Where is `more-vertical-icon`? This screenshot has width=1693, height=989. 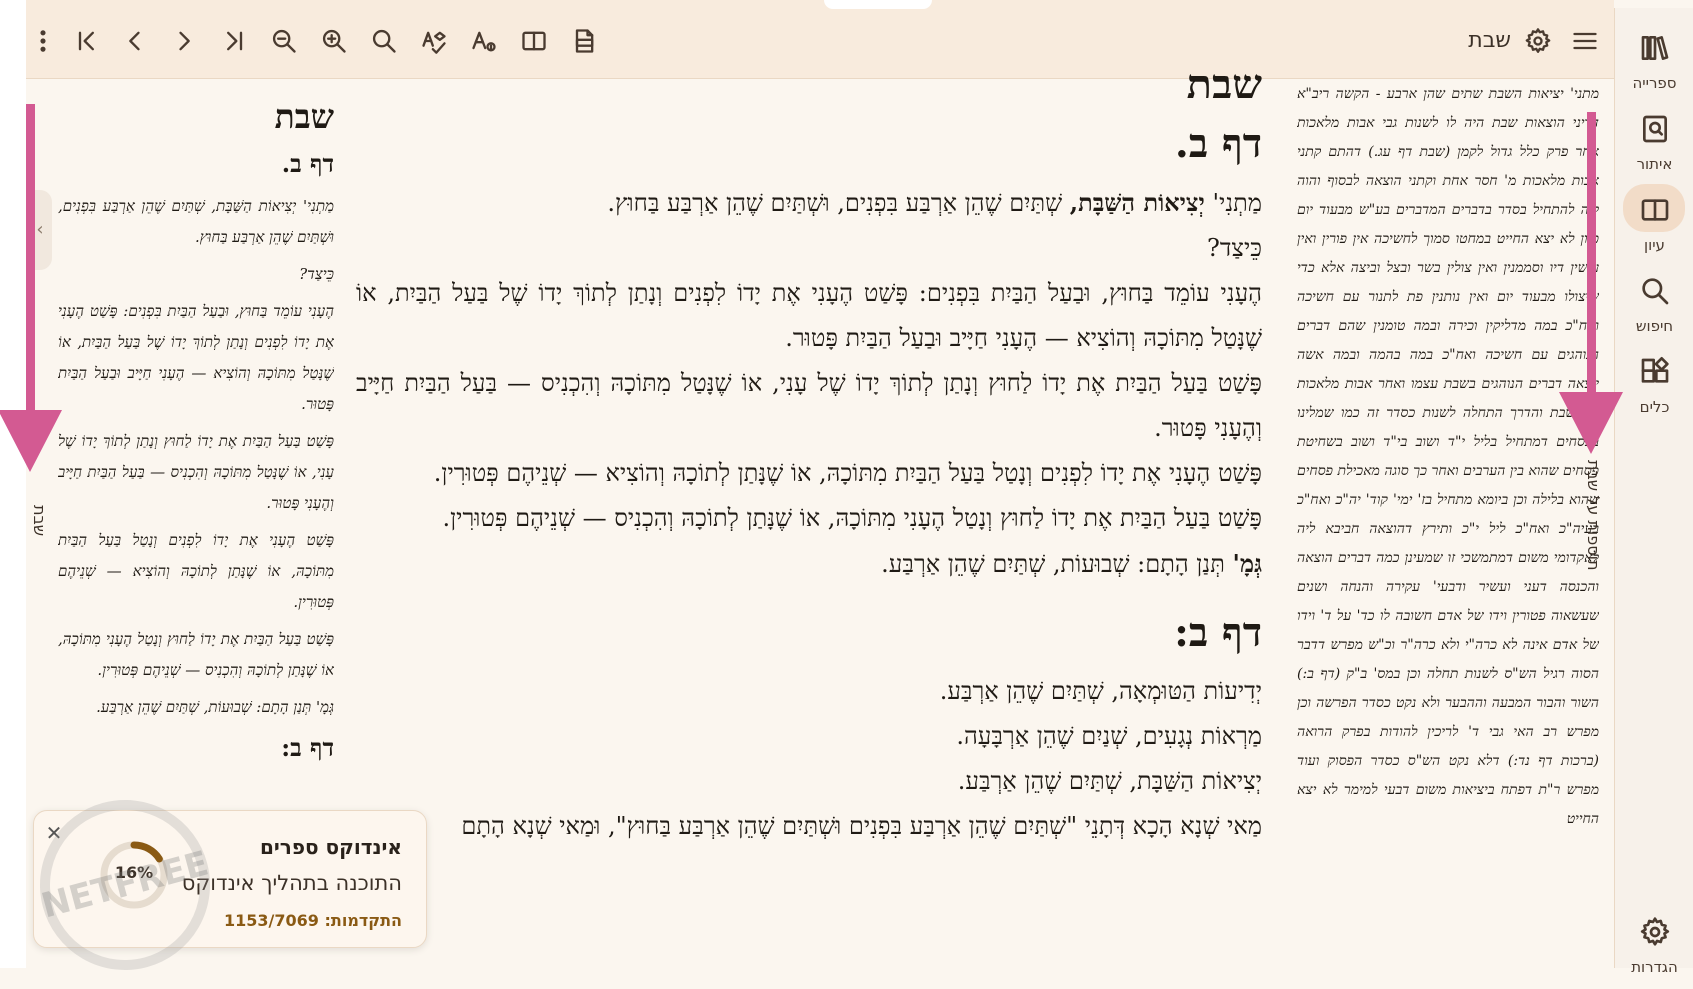
more-vertical-icon is located at coordinates (43, 41).